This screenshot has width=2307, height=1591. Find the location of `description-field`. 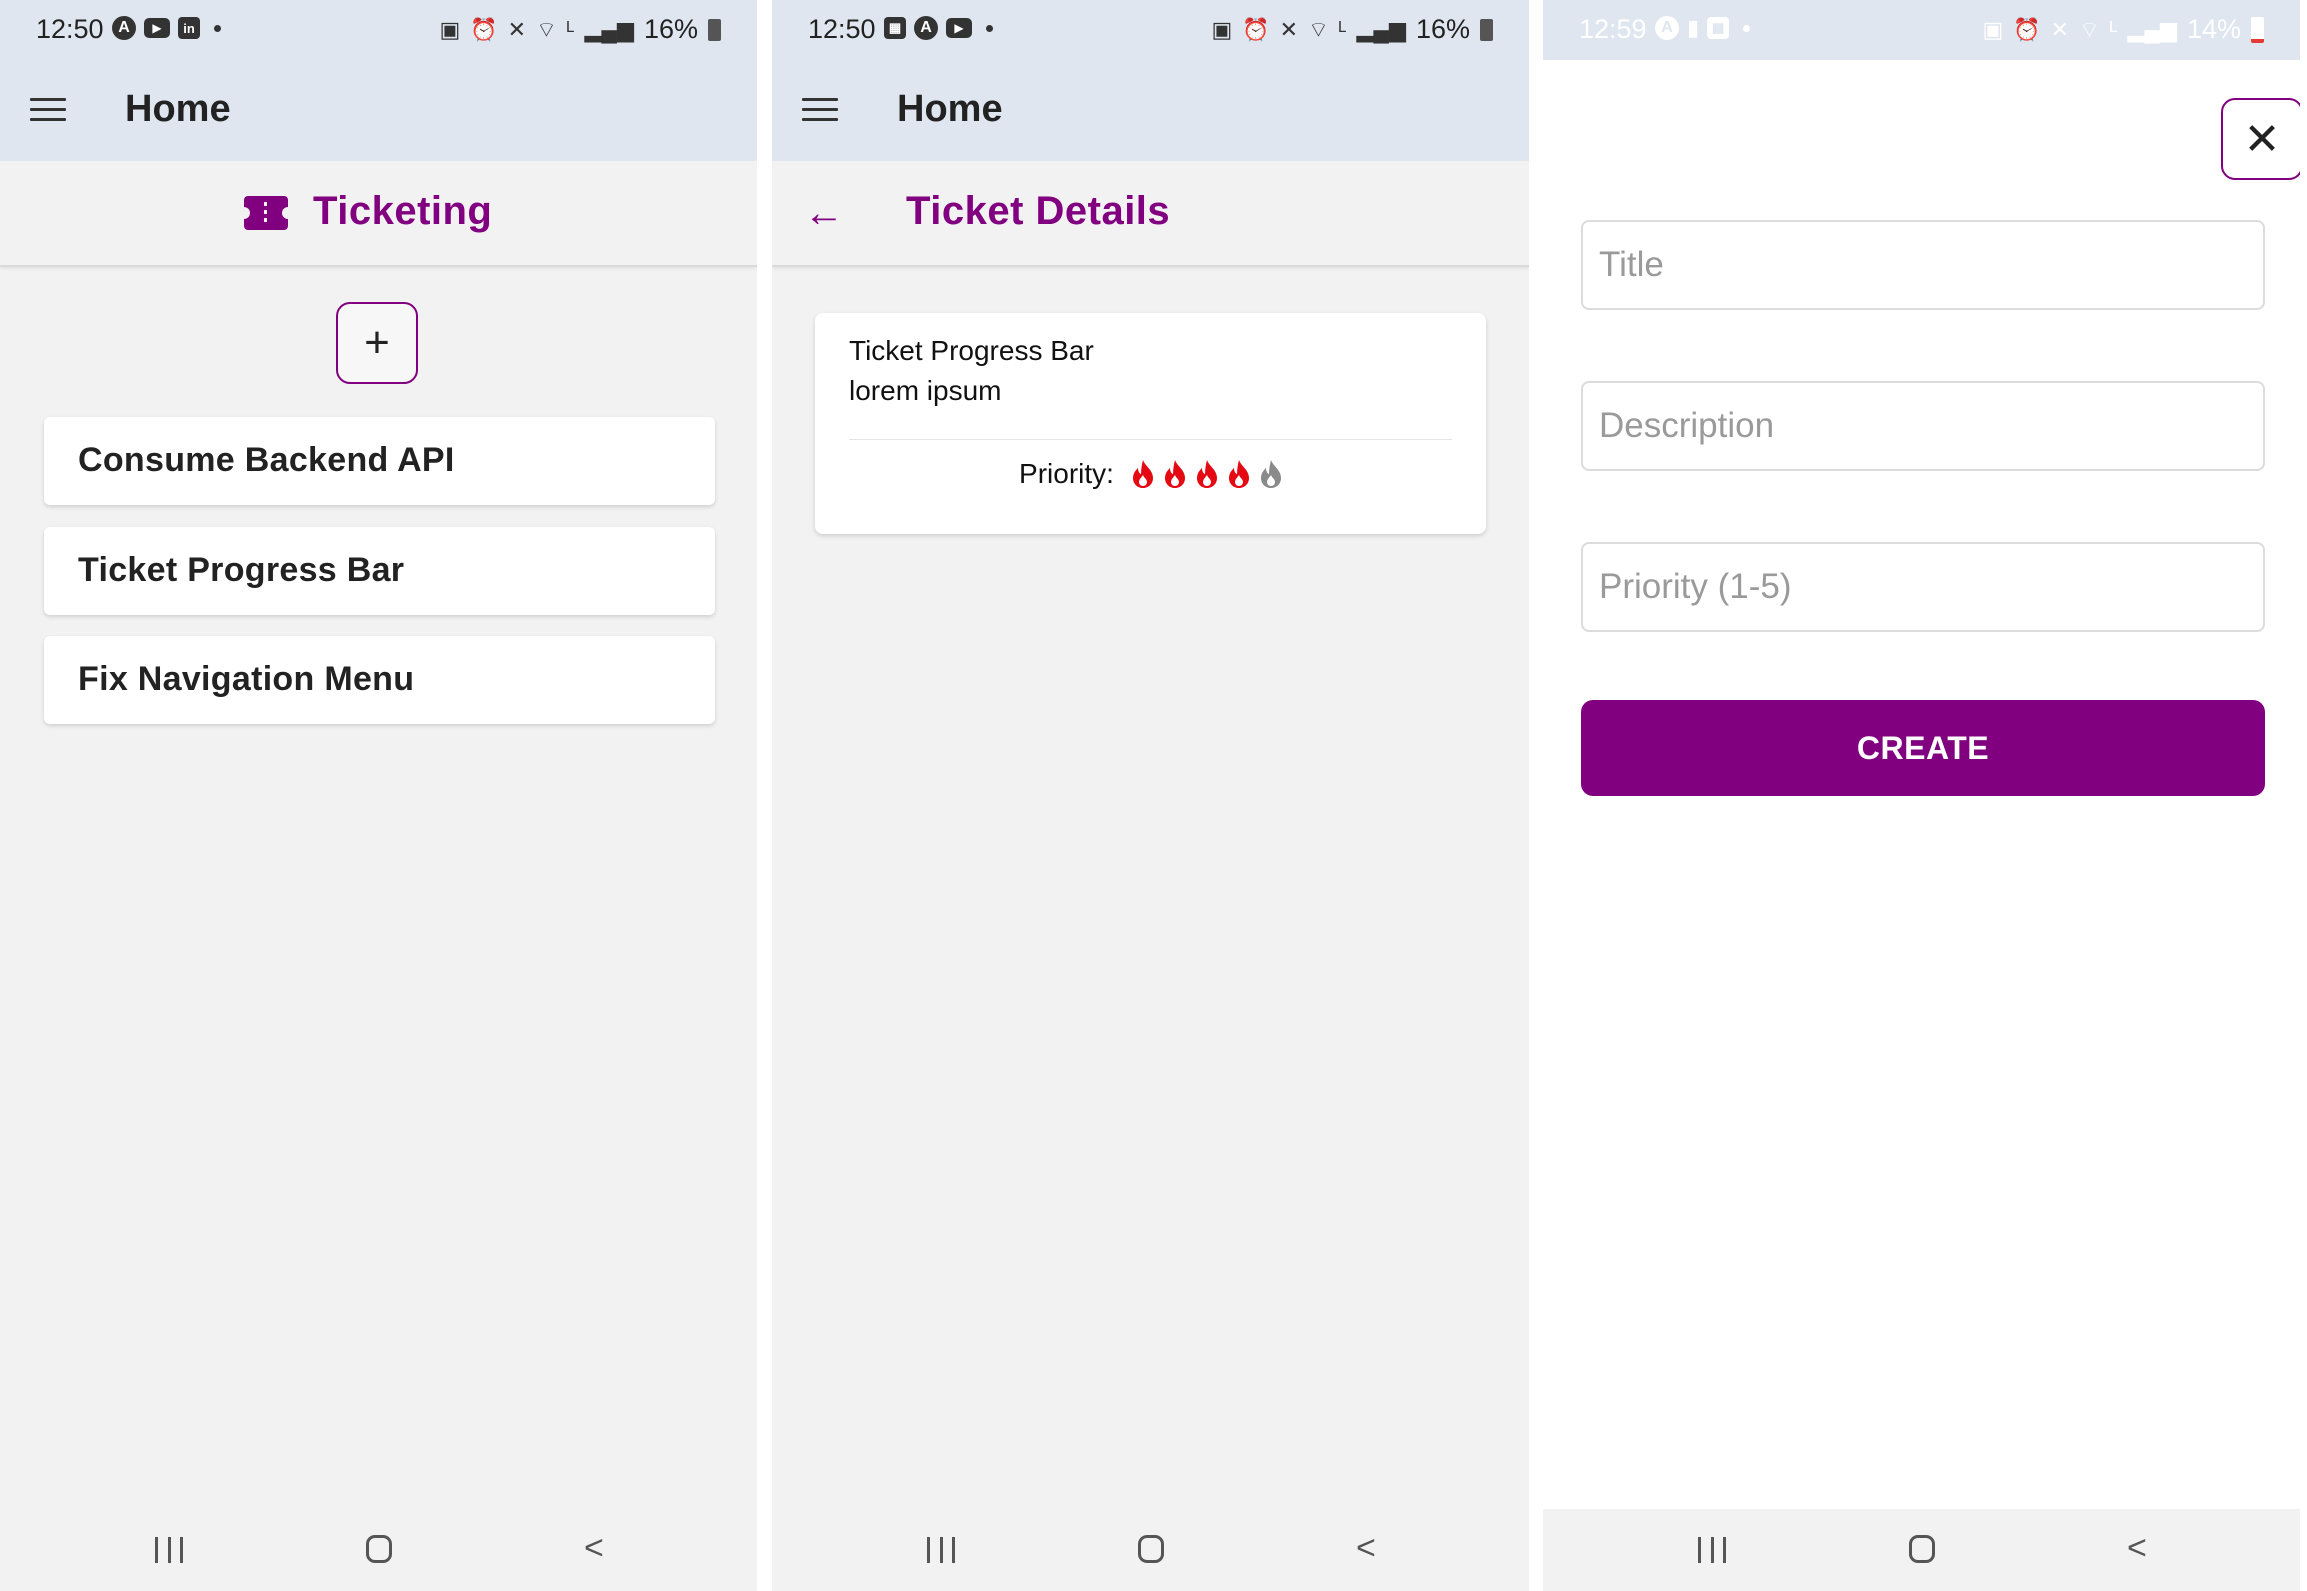

description-field is located at coordinates (1923, 426).